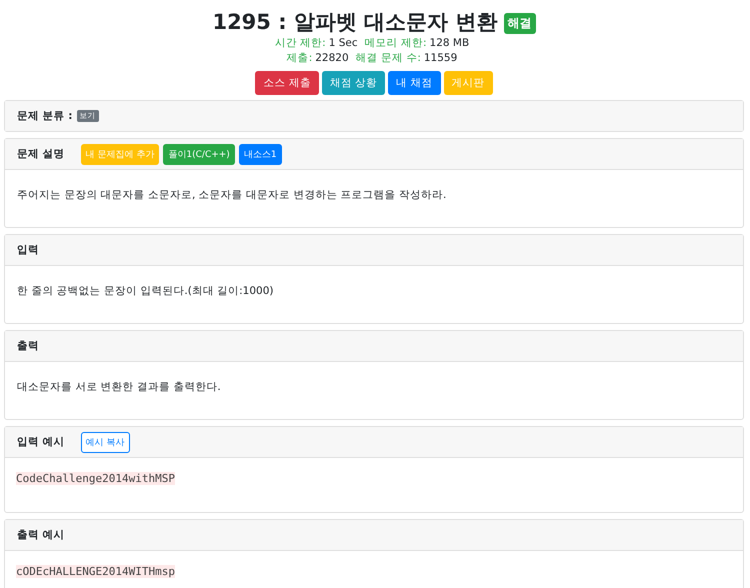 The width and height of the screenshot is (750, 588). Describe the element at coordinates (231, 195) in the screenshot. I see `section-text: 주어지는 문장의 대문자를 소문자로, 소문자를 대문자로 변경하는 프로그램을 작성하라.` at that location.